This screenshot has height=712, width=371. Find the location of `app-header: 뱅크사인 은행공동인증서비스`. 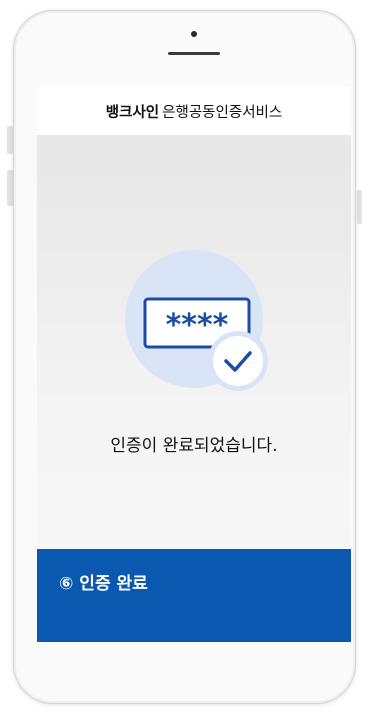

app-header: 뱅크사인 은행공동인증서비스 is located at coordinates (194, 111).